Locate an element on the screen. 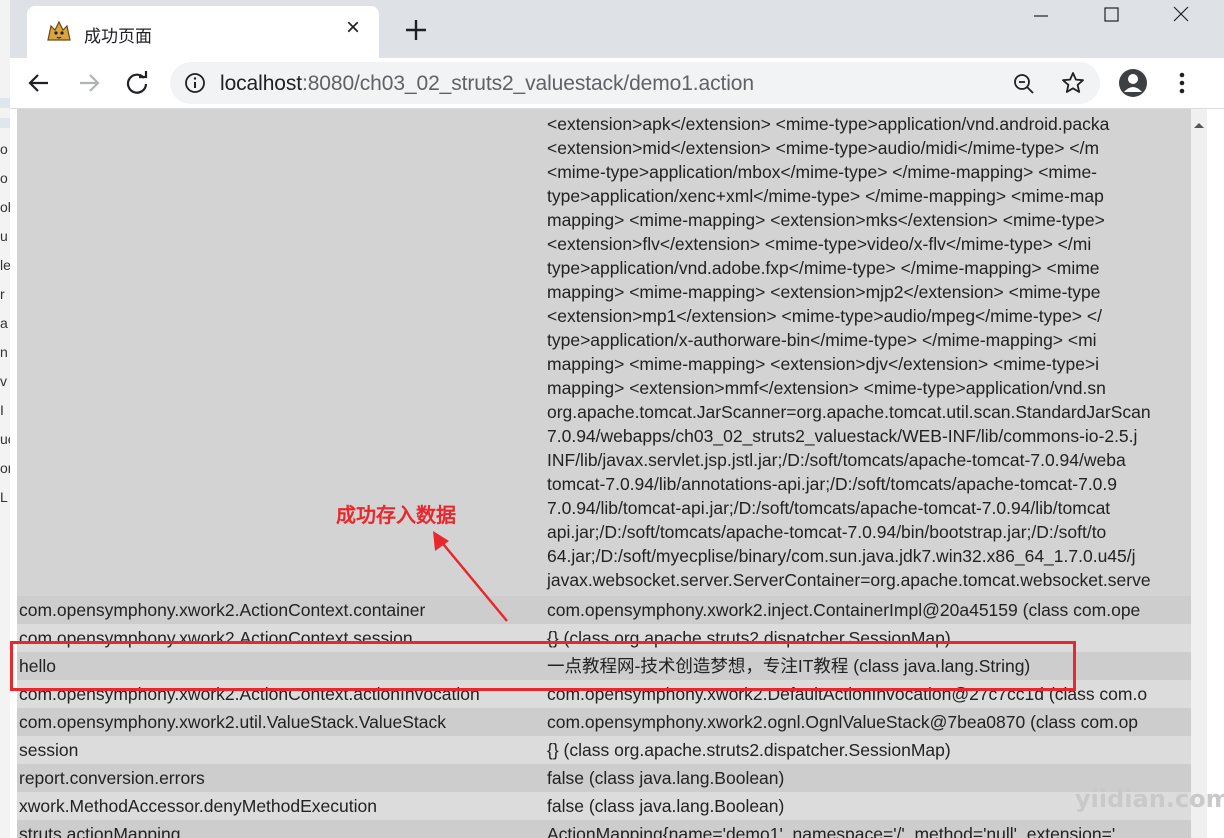 The width and height of the screenshot is (1224, 838). arrow-left-icon is located at coordinates (39, 83).